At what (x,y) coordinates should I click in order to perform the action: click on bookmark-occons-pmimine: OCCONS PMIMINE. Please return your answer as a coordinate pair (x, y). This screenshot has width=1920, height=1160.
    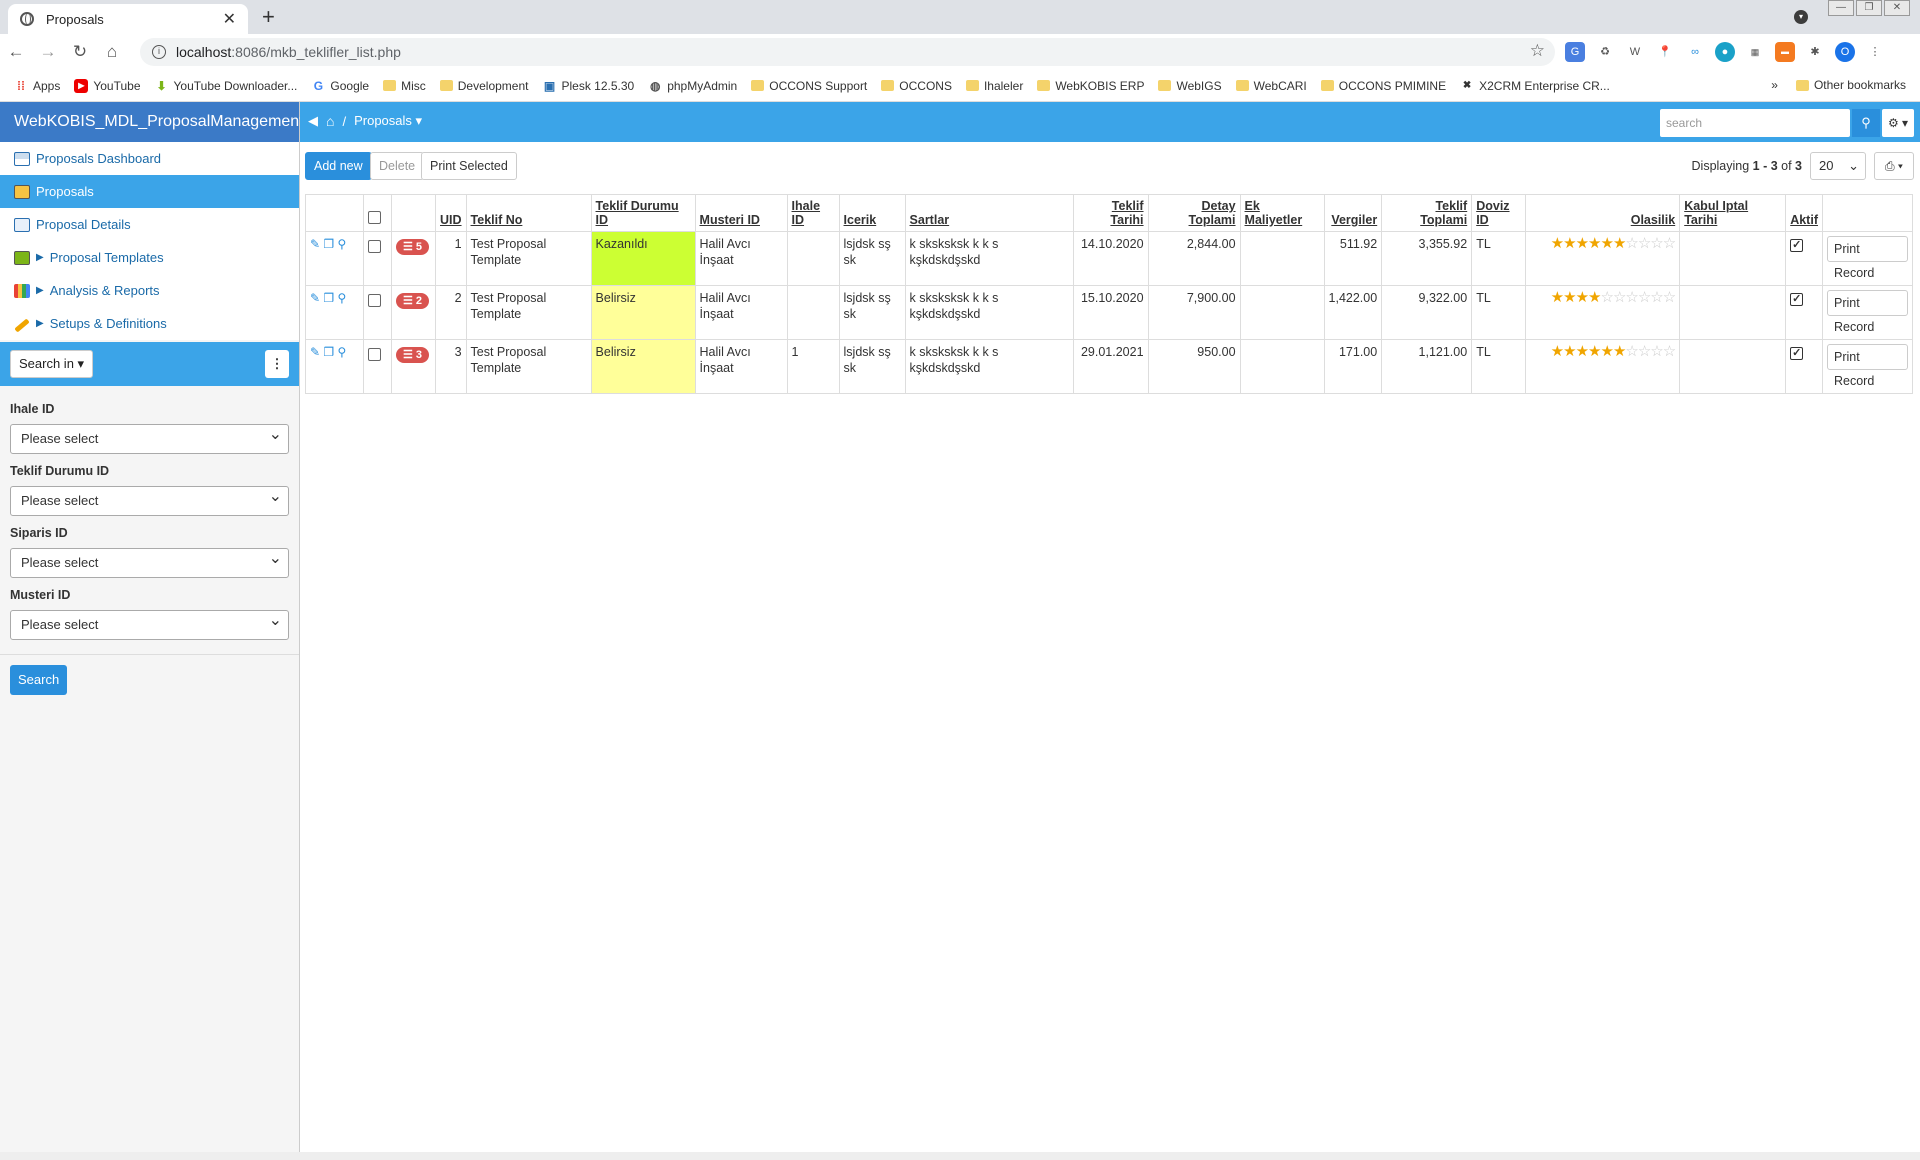
    Looking at the image, I should click on (1383, 86).